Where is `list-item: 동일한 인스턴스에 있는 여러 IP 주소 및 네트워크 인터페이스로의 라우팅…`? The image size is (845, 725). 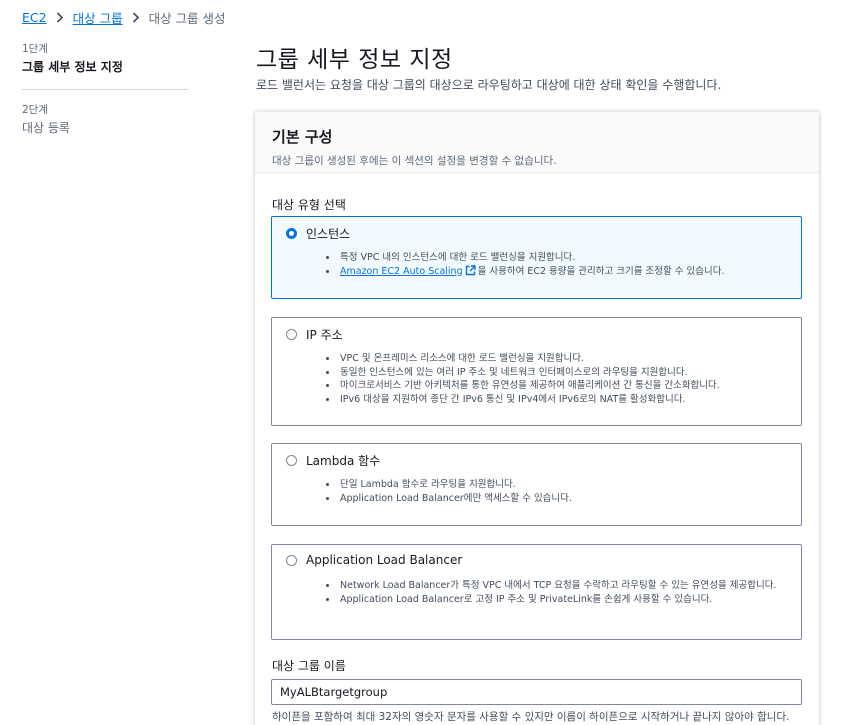 list-item: 동일한 인스턴스에 있는 여러 IP 주소 및 네트워크 인터페이스로의 라우팅… is located at coordinates (564, 373).